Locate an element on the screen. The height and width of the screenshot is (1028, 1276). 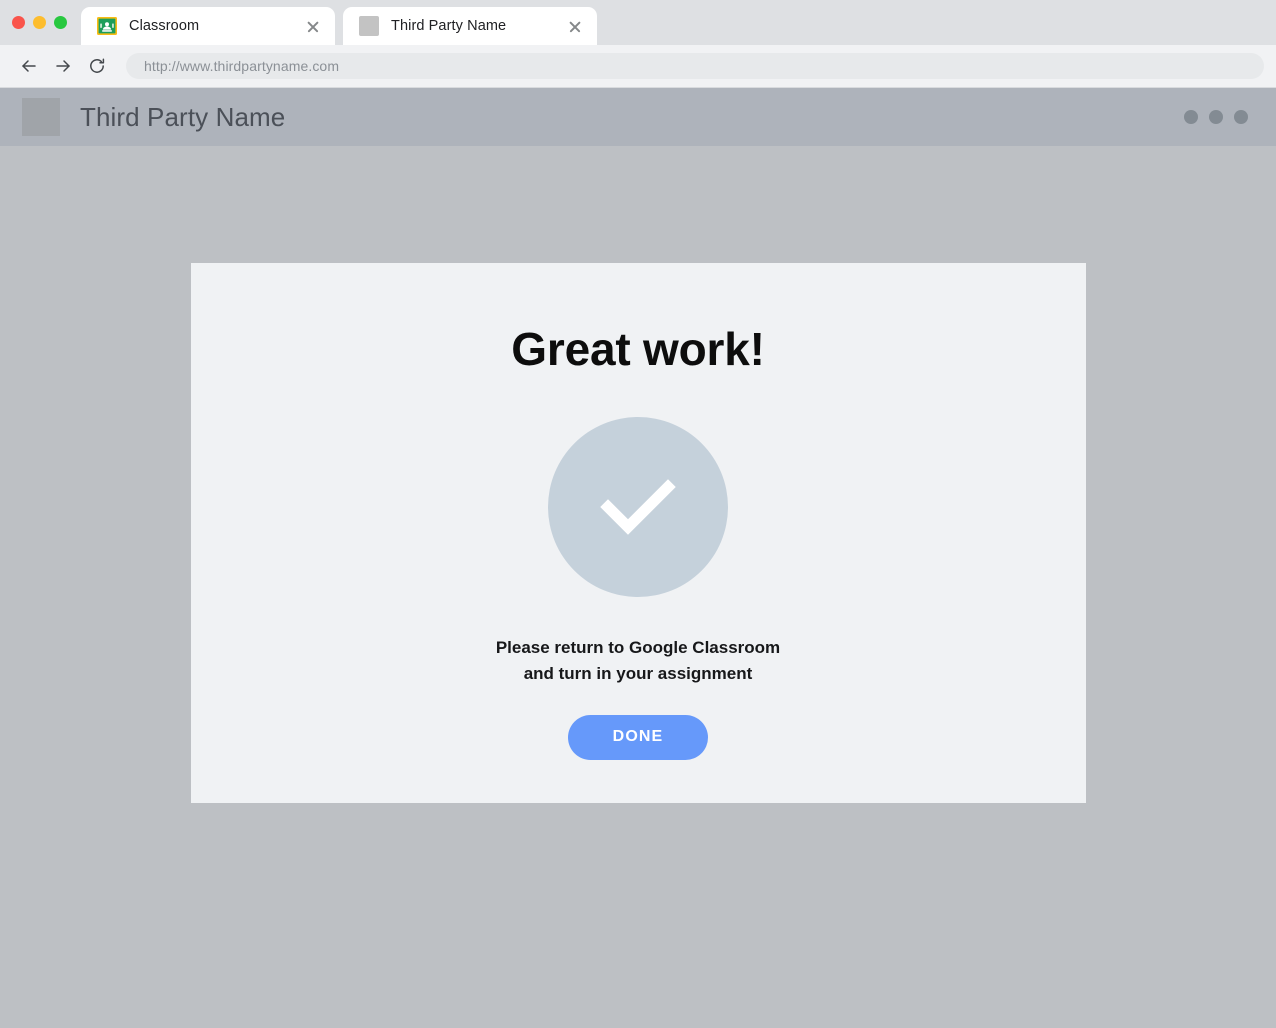
site-logo-placeholder-icon is located at coordinates (41, 117).